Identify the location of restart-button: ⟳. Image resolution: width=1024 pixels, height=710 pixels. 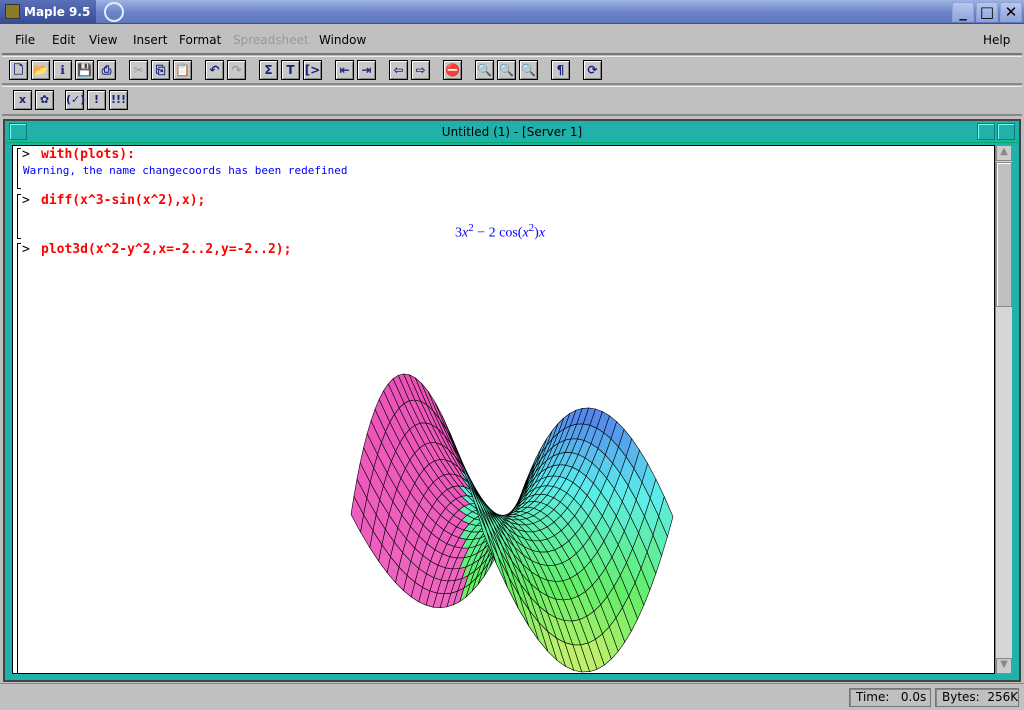
(592, 70).